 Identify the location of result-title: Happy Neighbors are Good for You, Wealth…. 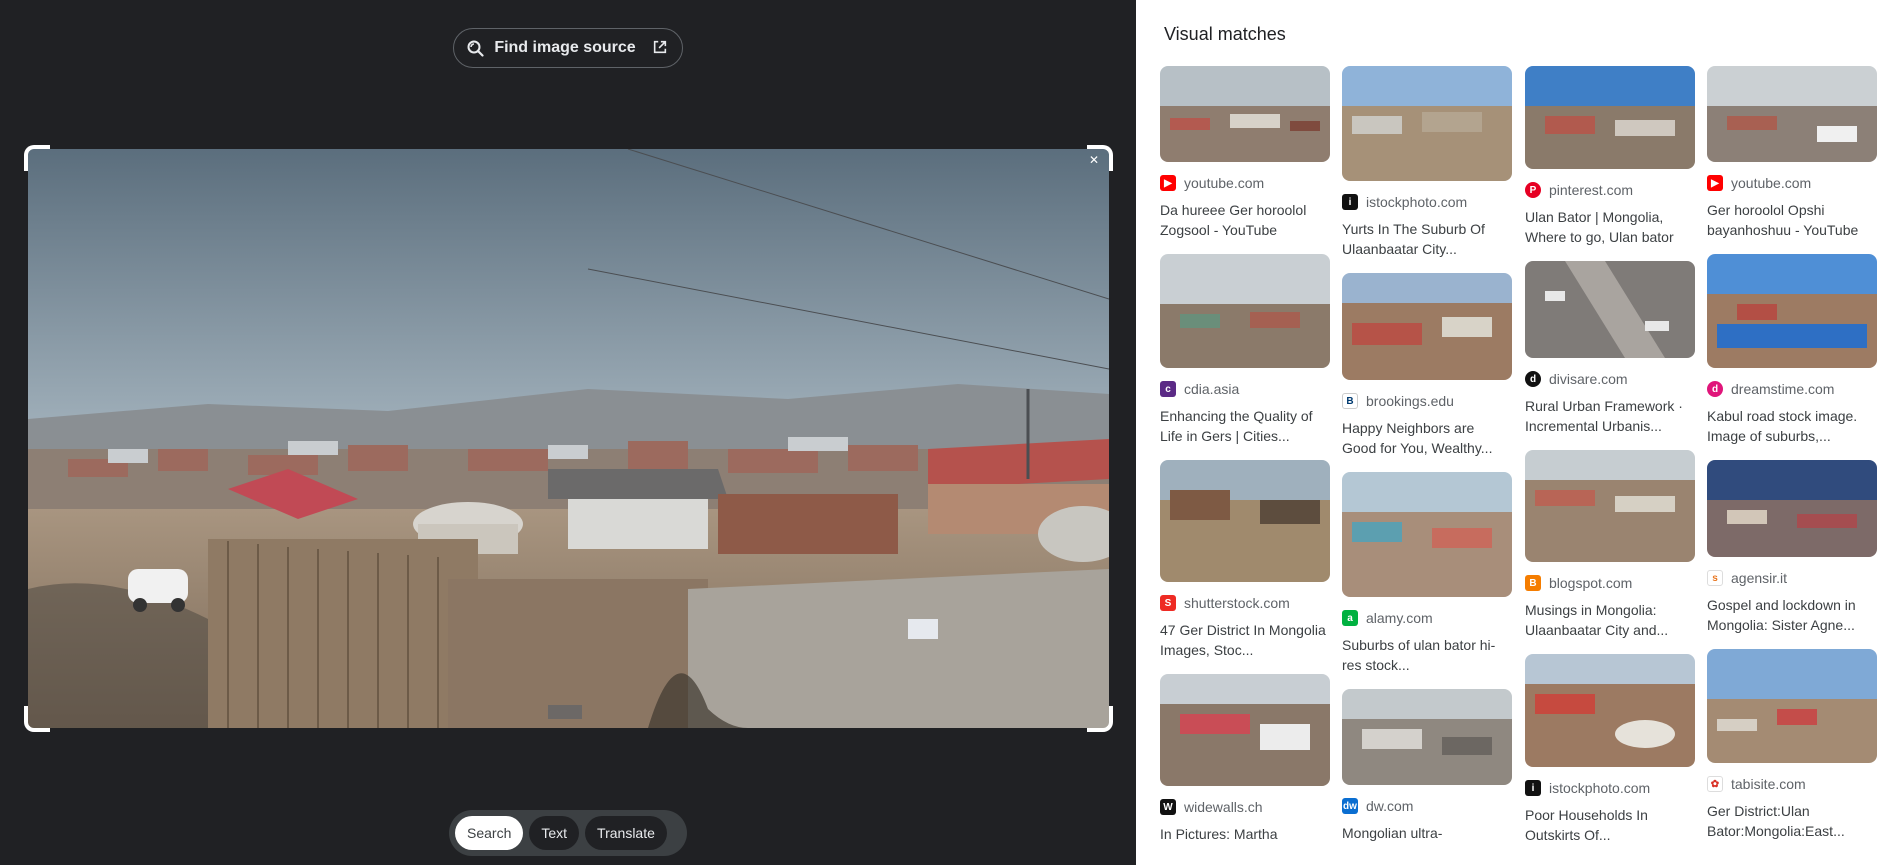
(1427, 438).